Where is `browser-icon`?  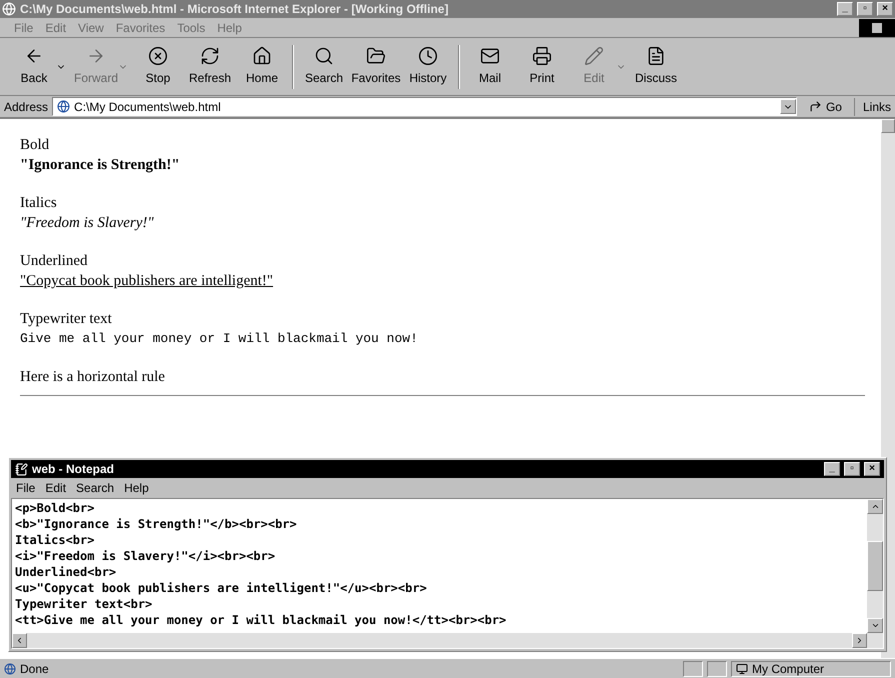 browser-icon is located at coordinates (9, 9).